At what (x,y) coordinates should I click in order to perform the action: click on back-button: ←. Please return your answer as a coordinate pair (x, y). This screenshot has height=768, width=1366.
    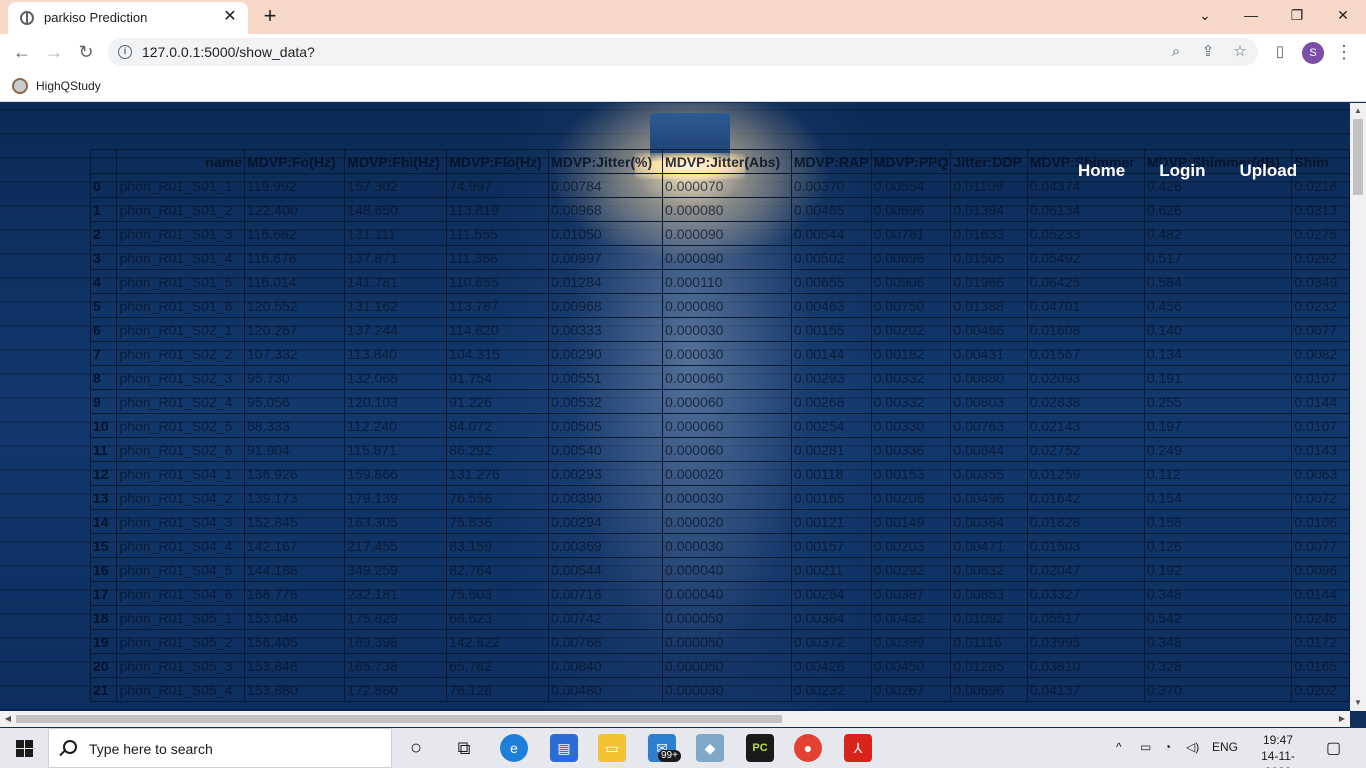
    Looking at the image, I should click on (22, 52).